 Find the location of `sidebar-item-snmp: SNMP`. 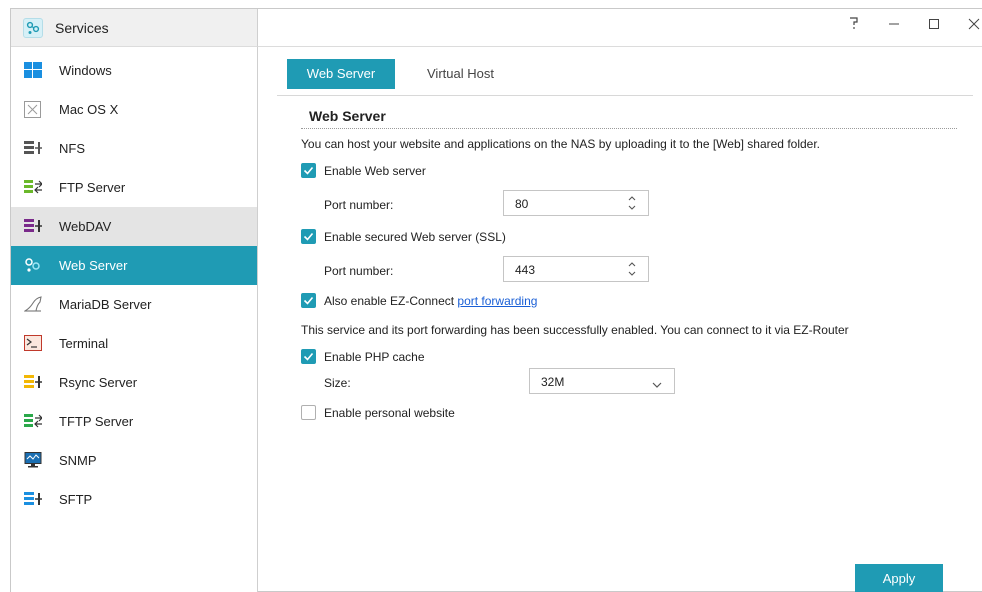

sidebar-item-snmp: SNMP is located at coordinates (134, 460).